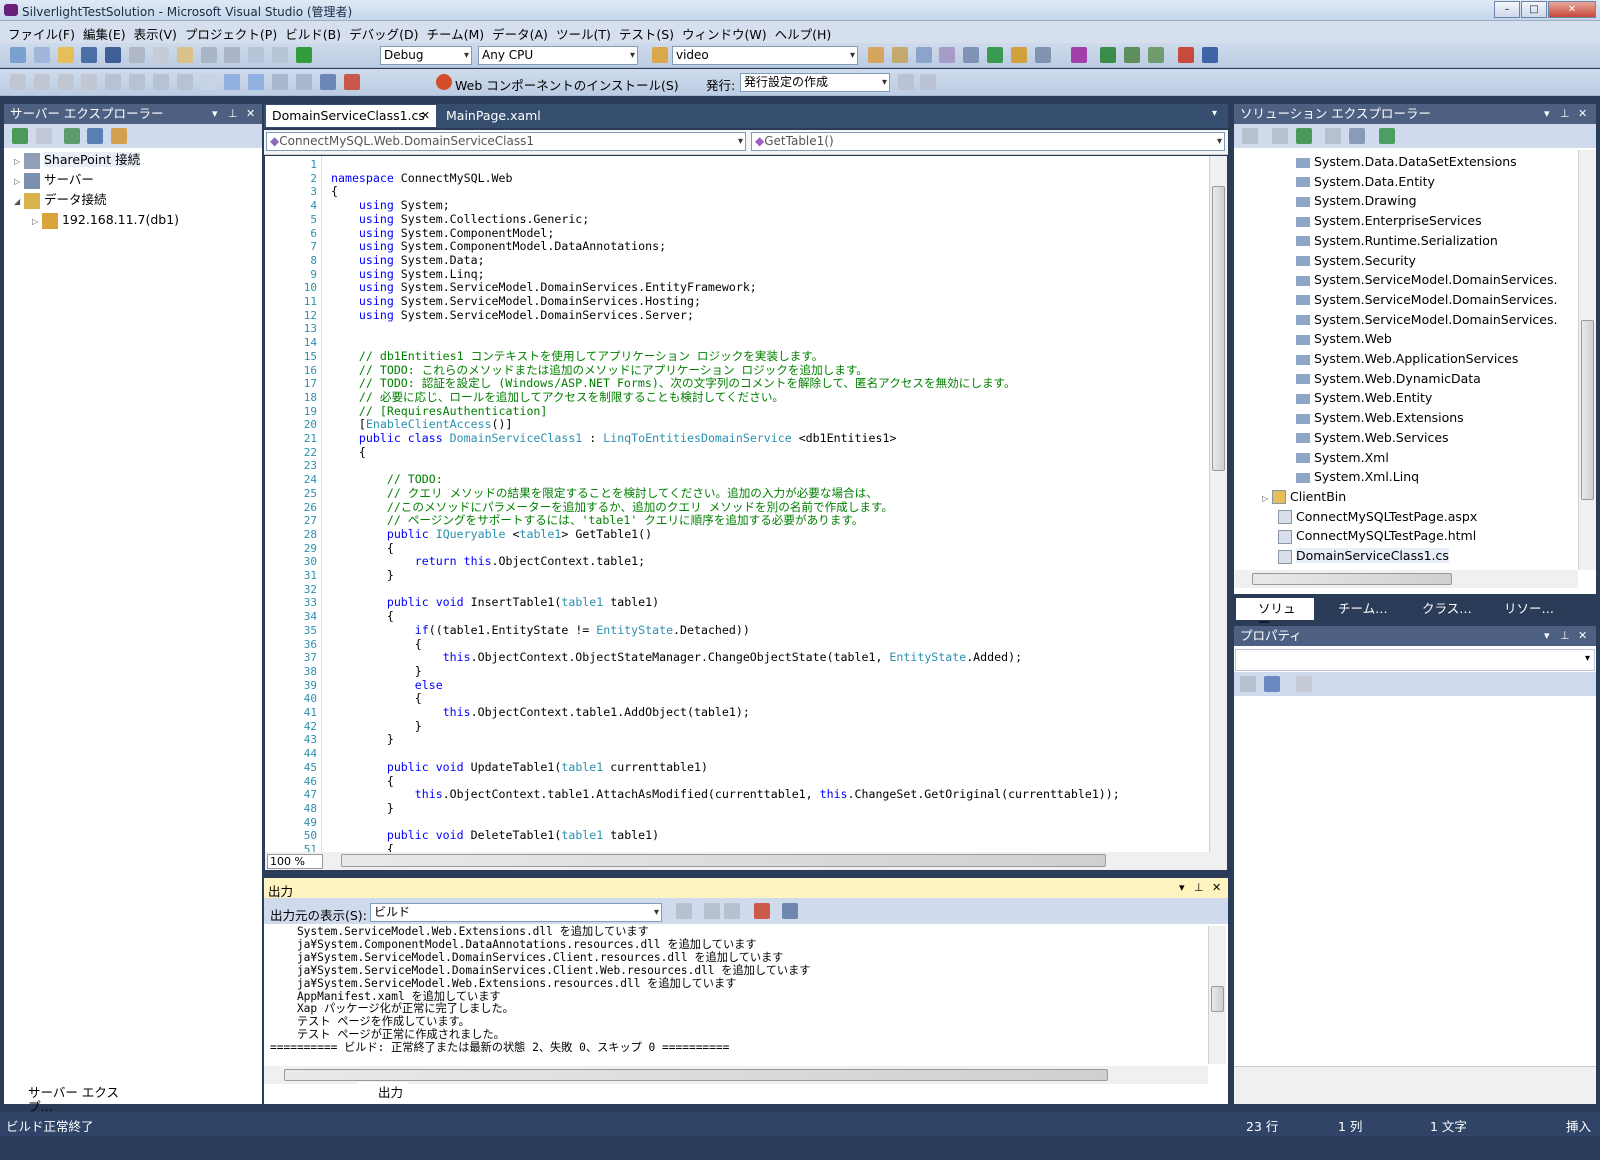 This screenshot has height=1160, width=1600. Describe the element at coordinates (256, 55) in the screenshot. I see `navigate-back-icon` at that location.